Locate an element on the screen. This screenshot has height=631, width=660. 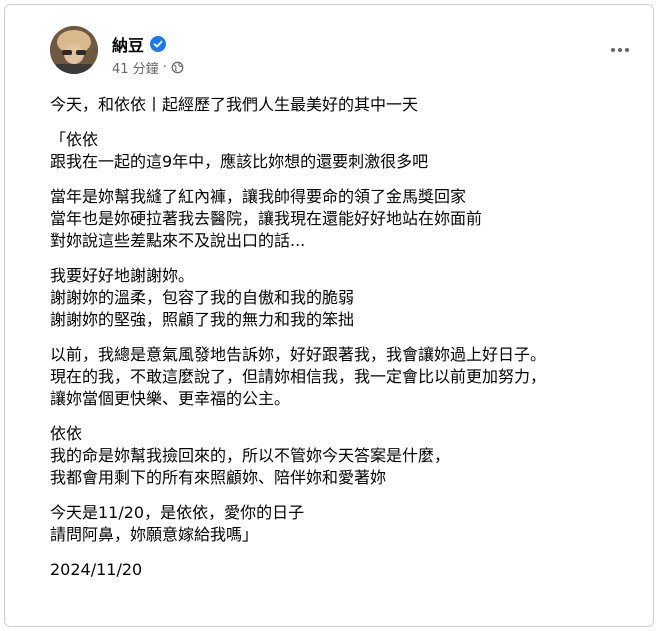
text-line: 我要好好地謝謝妳。 is located at coordinates (122, 275).